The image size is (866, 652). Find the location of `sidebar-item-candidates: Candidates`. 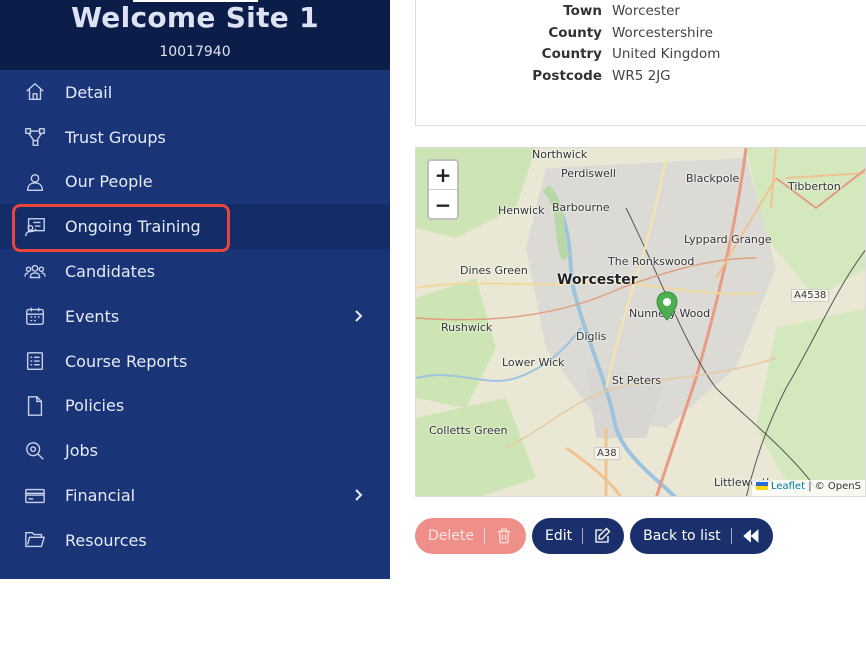

sidebar-item-candidates: Candidates is located at coordinates (195, 271).